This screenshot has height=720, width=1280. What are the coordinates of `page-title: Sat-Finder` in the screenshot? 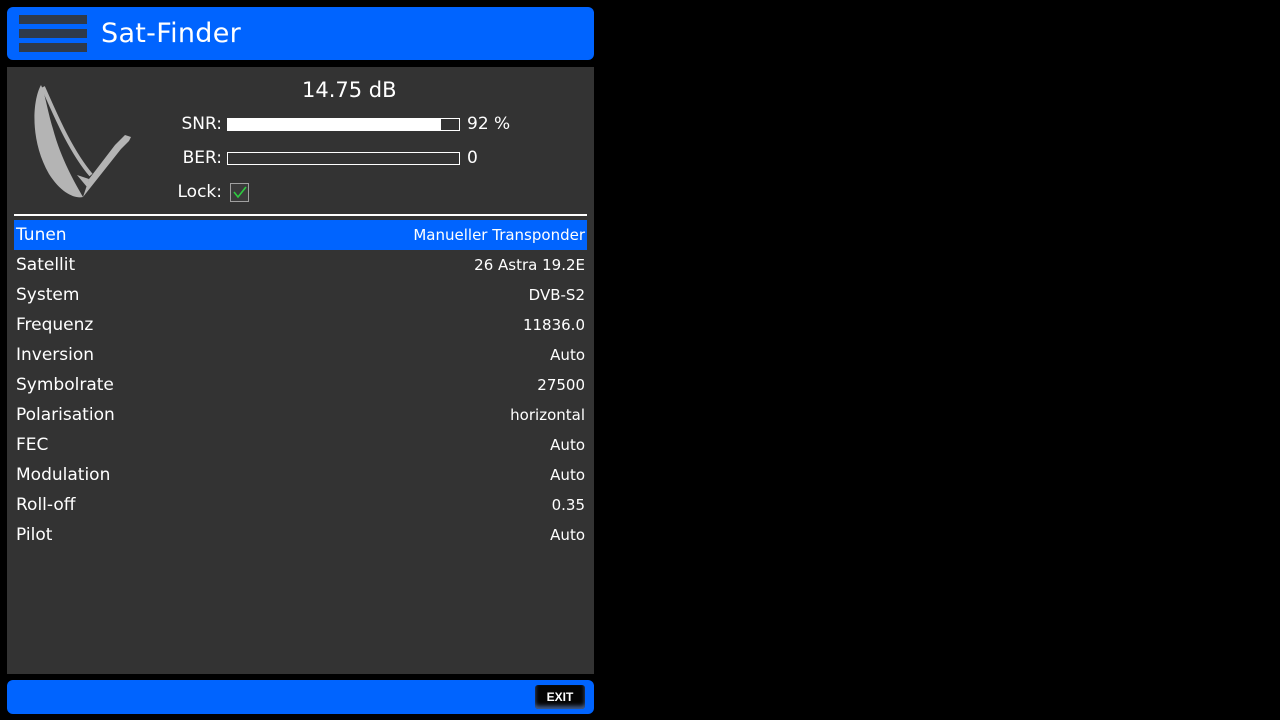 It's located at (171, 33).